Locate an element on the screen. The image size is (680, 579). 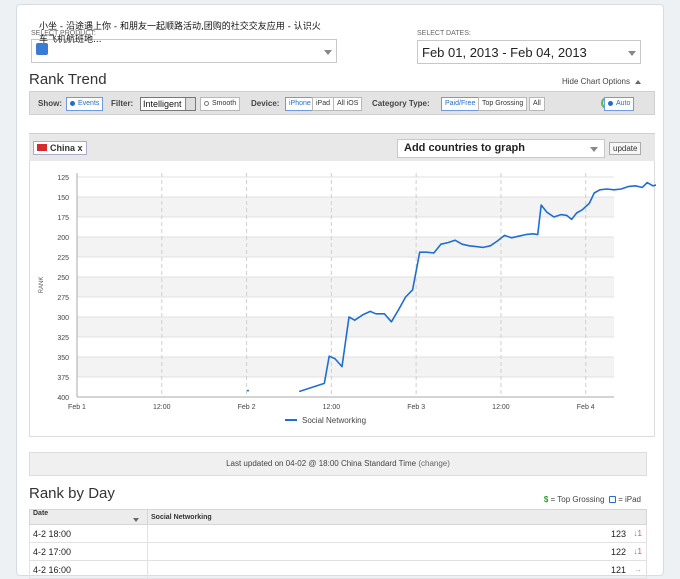
rank-by-day-title: Rank by Day is located at coordinates (72, 493).